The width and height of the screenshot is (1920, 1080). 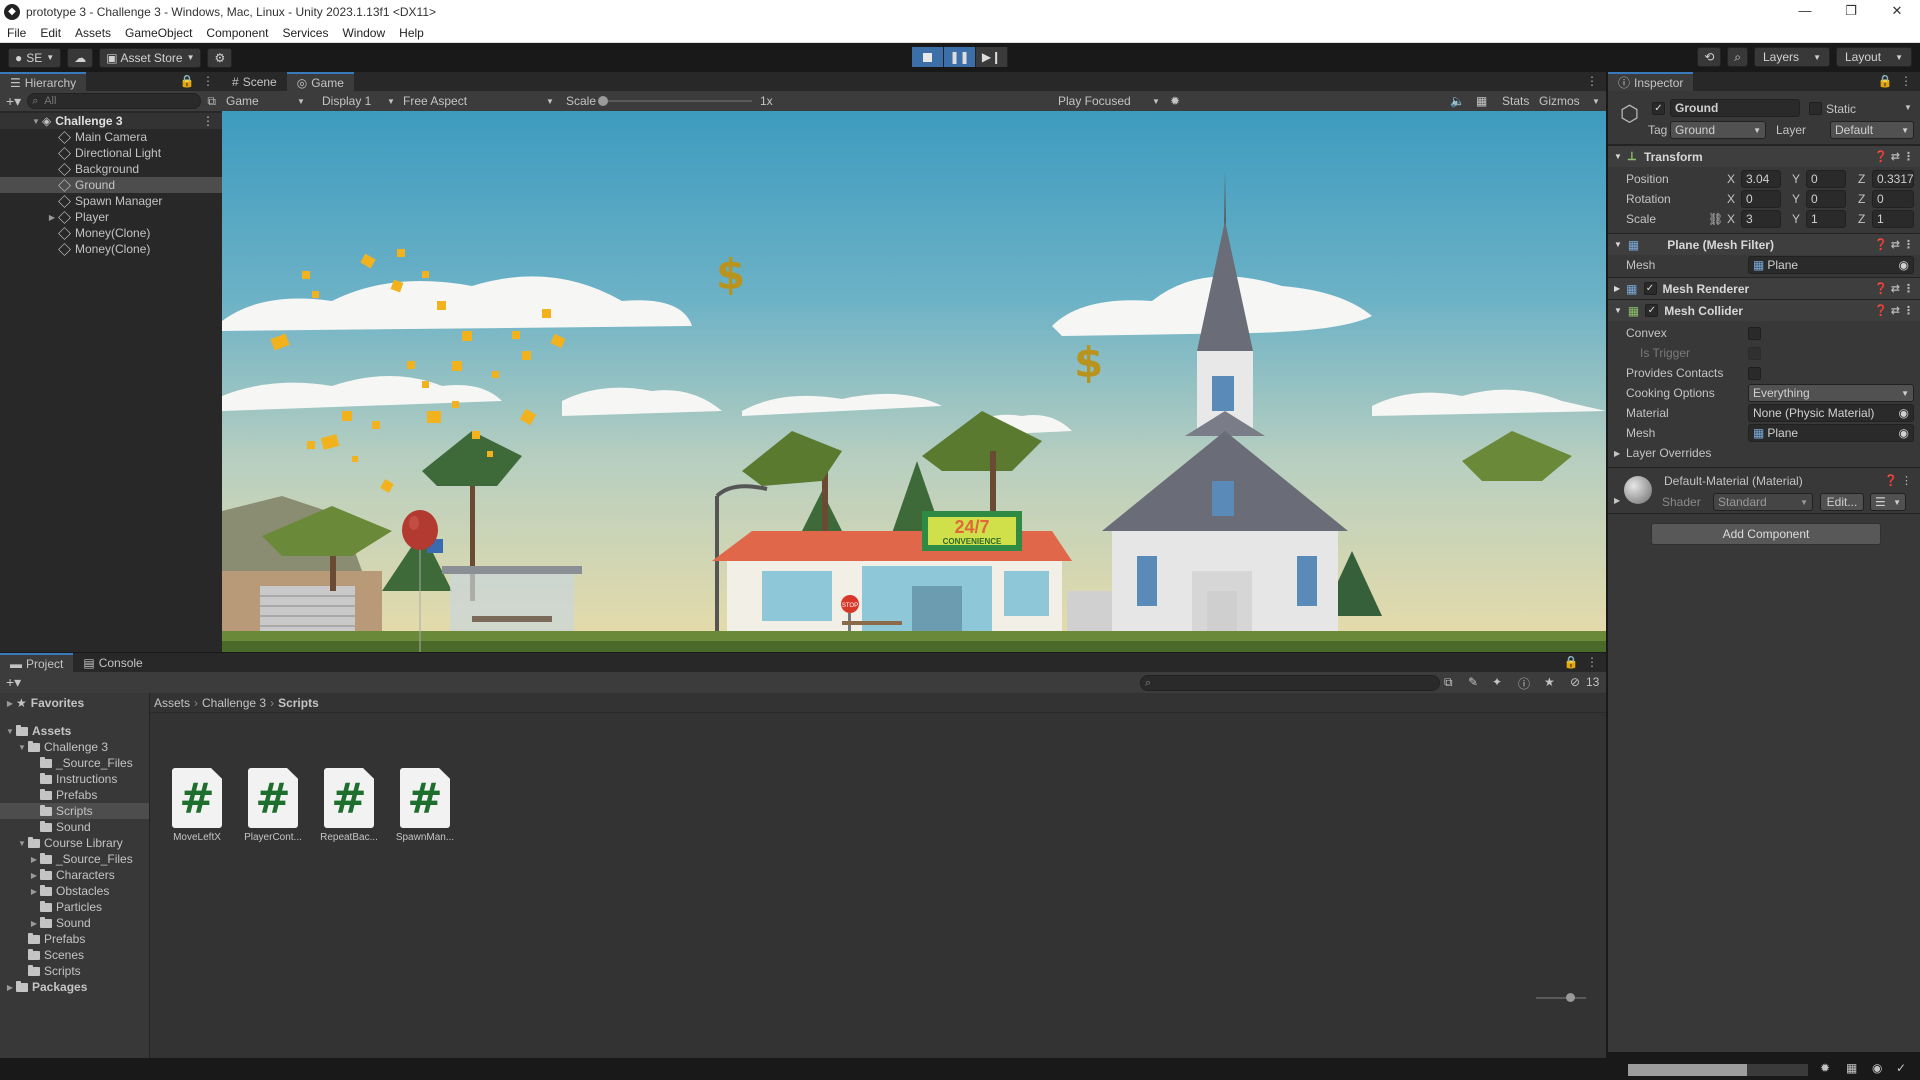 I want to click on pause-button: ❚❚, so click(x=960, y=57).